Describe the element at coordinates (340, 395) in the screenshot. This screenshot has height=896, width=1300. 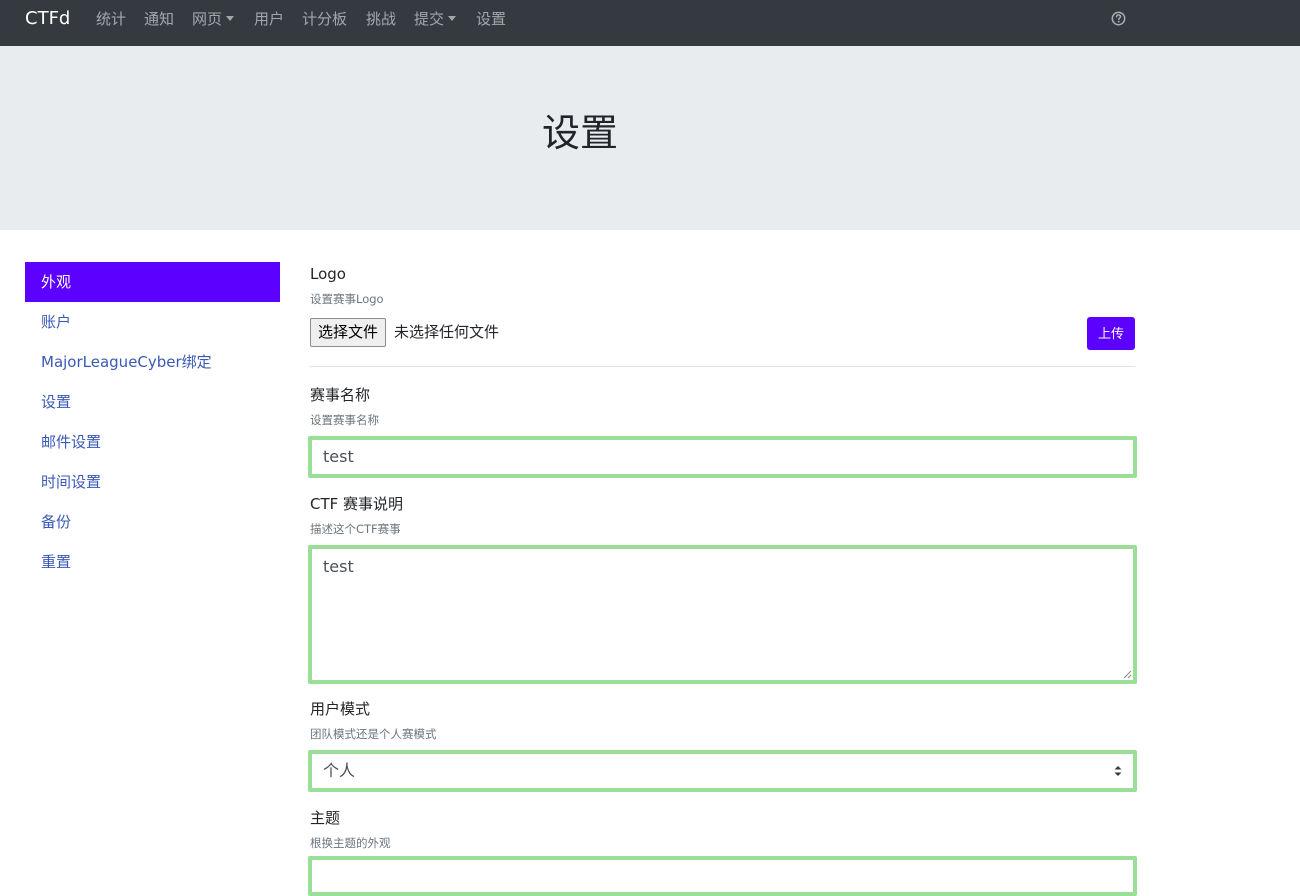
I see `ctf-name-label: 赛事名称` at that location.